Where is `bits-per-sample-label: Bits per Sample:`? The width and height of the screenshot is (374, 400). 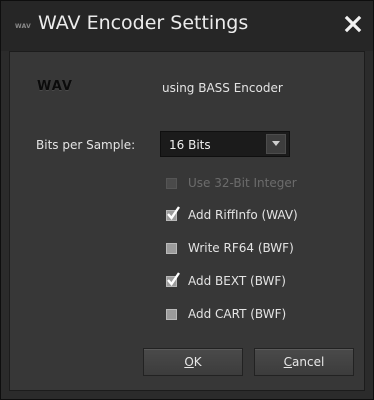 bits-per-sample-label: Bits per Sample: is located at coordinates (86, 145).